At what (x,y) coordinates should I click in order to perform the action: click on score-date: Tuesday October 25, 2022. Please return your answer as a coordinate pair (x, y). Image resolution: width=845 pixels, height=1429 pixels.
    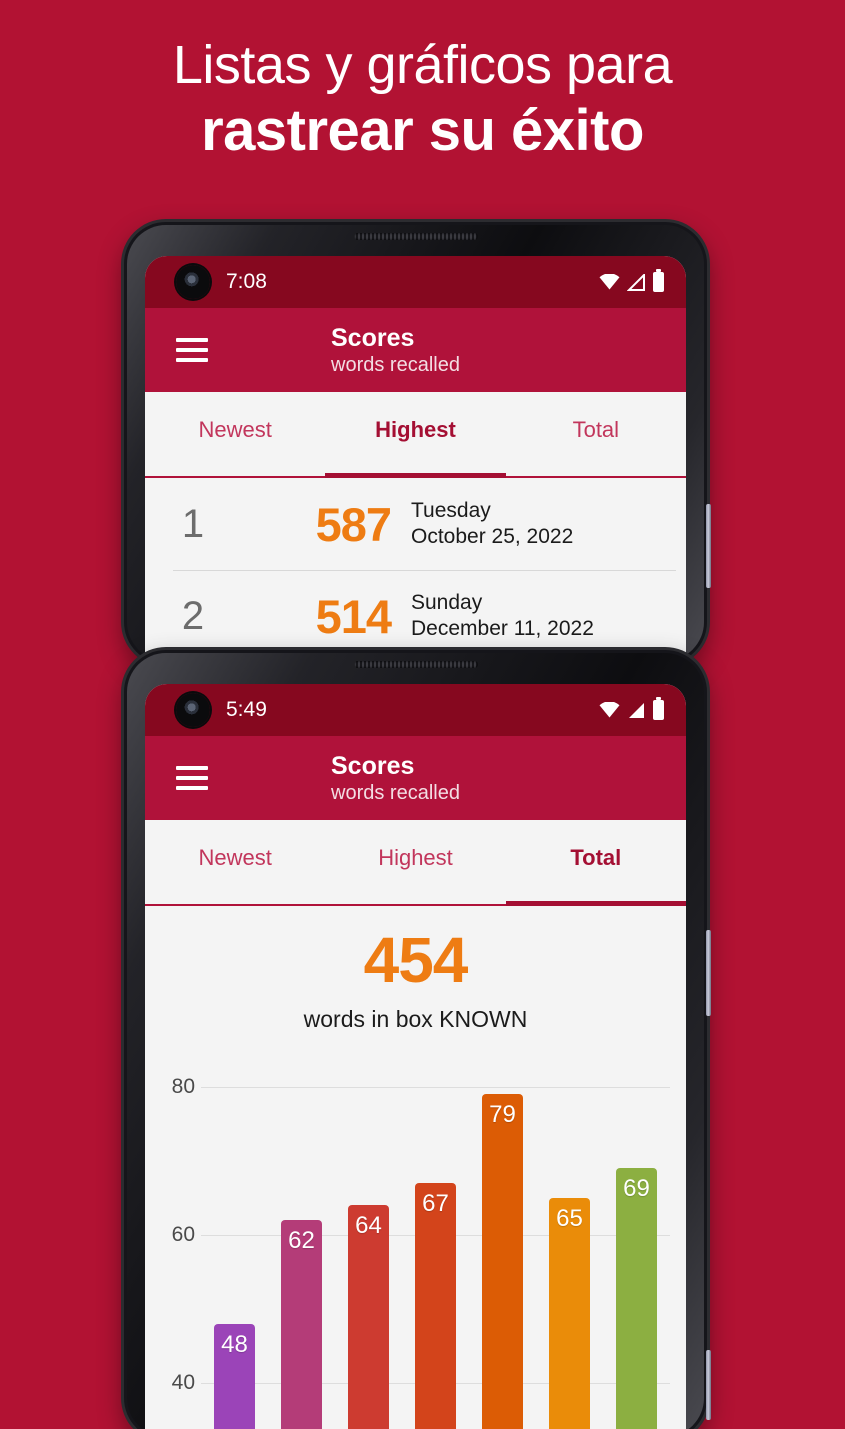
    Looking at the image, I should click on (492, 523).